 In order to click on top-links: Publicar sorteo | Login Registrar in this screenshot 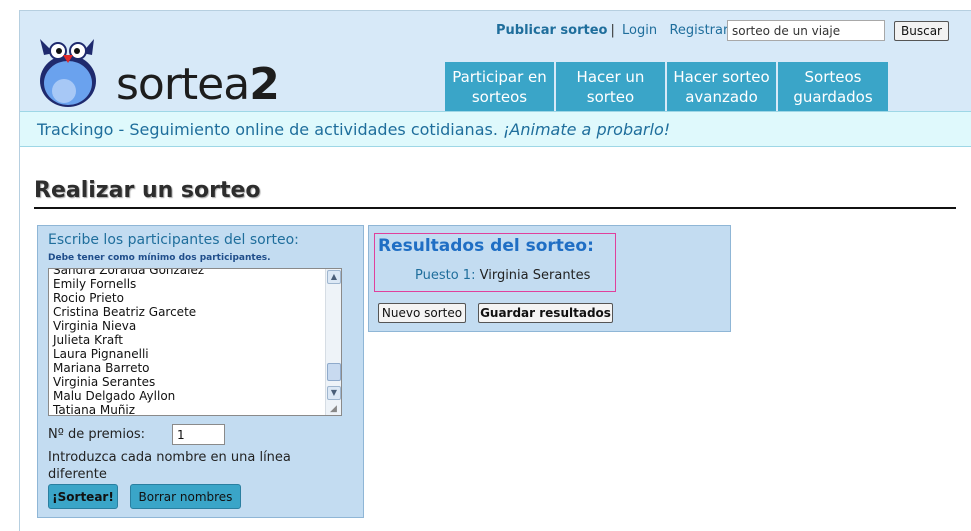, I will do `click(612, 30)`.